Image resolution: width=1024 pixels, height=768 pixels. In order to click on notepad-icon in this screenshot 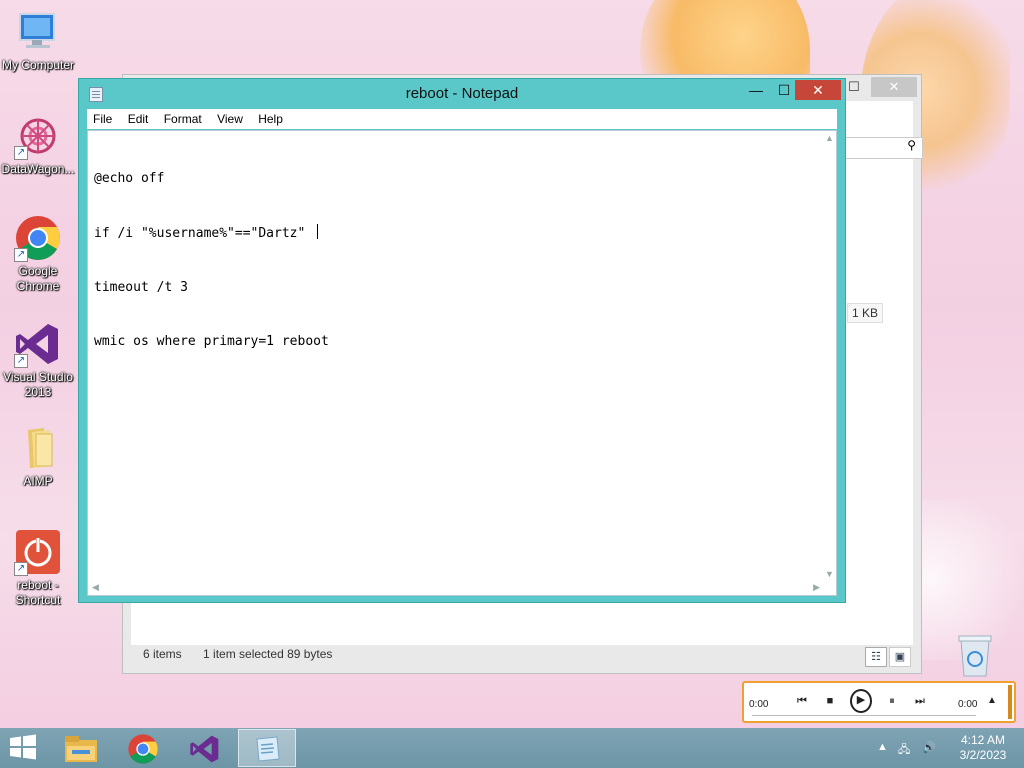, I will do `click(268, 749)`.